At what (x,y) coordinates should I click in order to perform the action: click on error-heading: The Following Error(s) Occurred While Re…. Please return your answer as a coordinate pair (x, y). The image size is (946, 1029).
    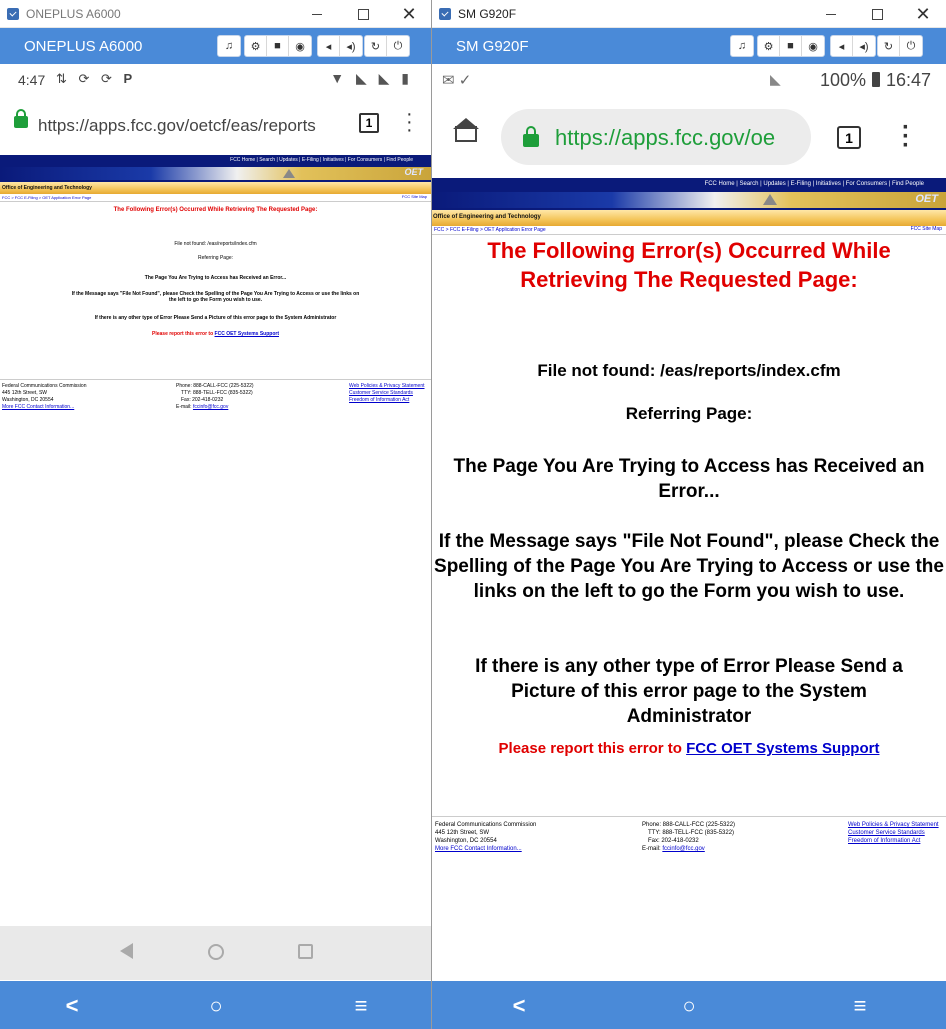
    Looking at the image, I should click on (689, 265).